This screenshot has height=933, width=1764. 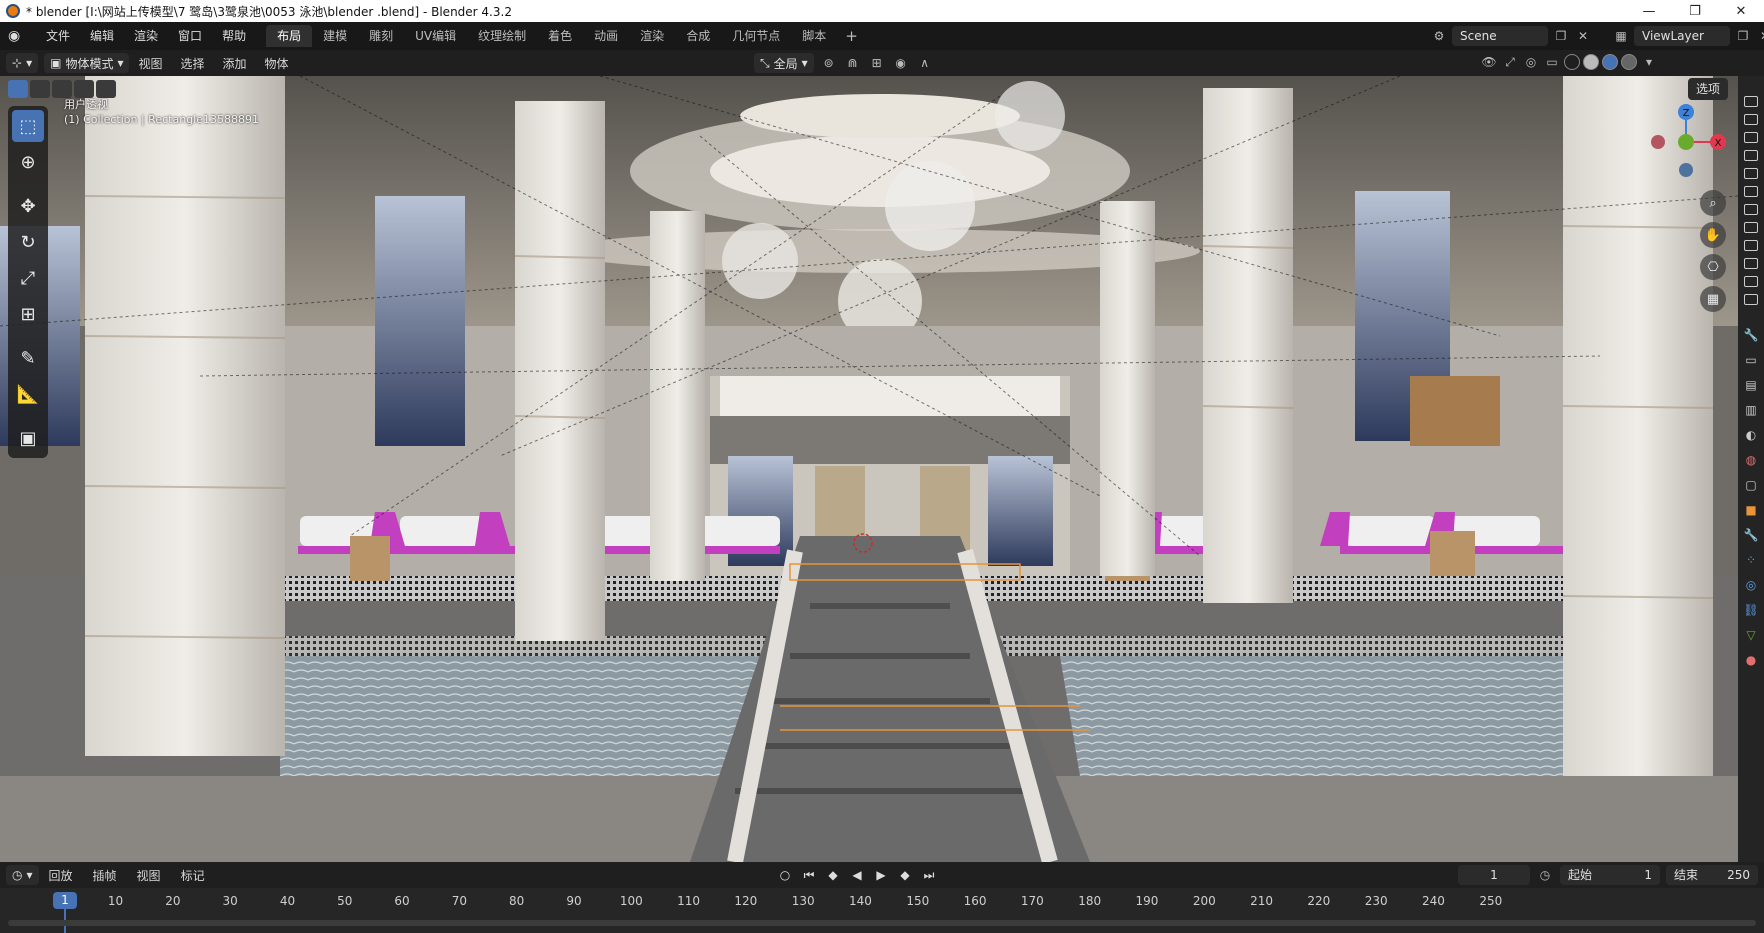 What do you see at coordinates (1591, 62) in the screenshot?
I see `solid-shading-icon` at bounding box center [1591, 62].